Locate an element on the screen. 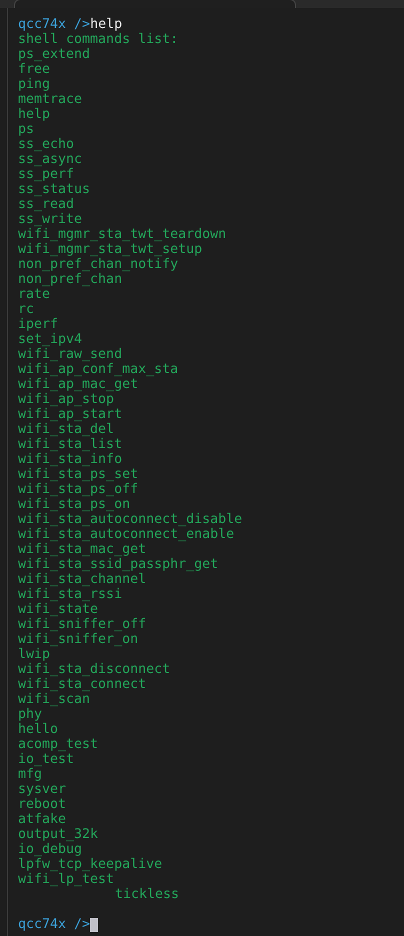  output-line: non_pref_chan_notify is located at coordinates (98, 264).